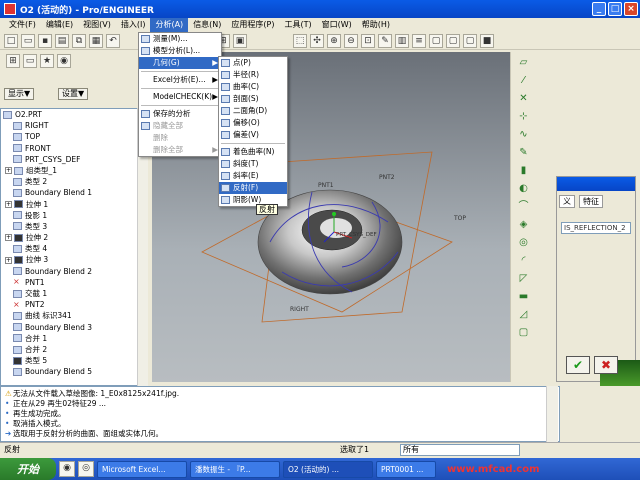 This screenshot has height=480, width=640. Describe the element at coordinates (524, 135) in the screenshot. I see `curve-tool-icon: ∿` at that location.